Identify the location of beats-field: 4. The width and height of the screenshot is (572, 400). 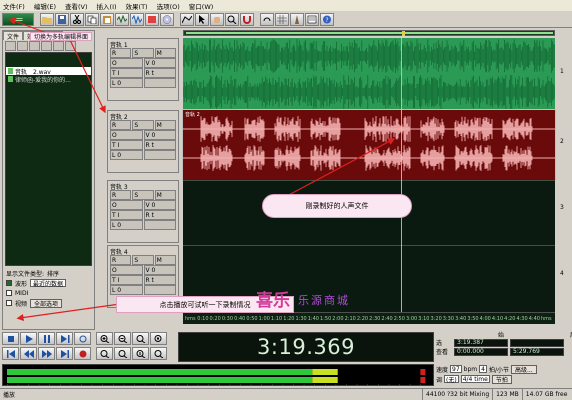
(483, 369).